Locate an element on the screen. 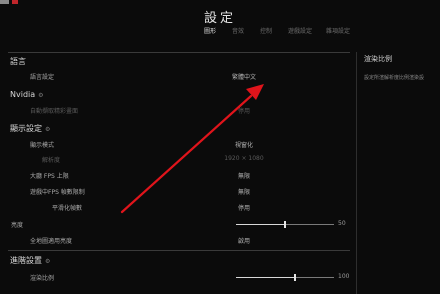 The height and width of the screenshot is (294, 440). row-label: 自動擷取精彩畫面 is located at coordinates (54, 111).